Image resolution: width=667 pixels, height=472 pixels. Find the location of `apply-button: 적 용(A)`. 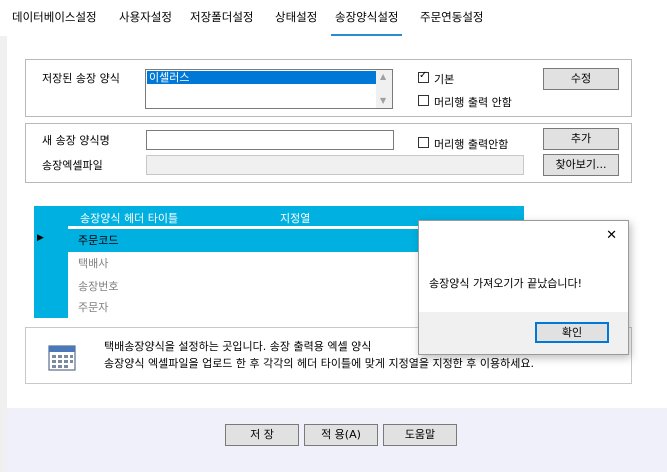

apply-button: 적 용(A) is located at coordinates (341, 435).